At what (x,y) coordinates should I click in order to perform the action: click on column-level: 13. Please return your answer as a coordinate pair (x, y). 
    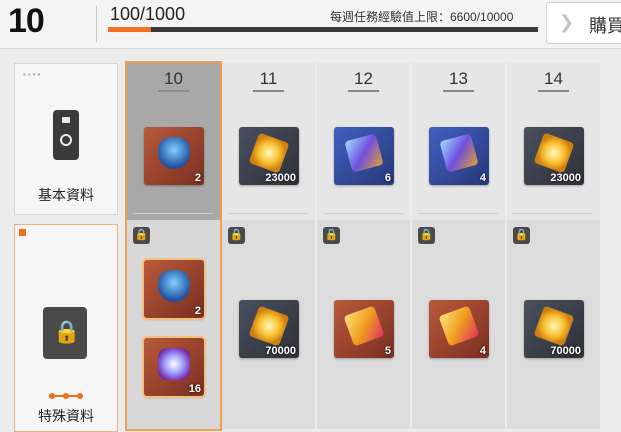
    Looking at the image, I should click on (458, 78).